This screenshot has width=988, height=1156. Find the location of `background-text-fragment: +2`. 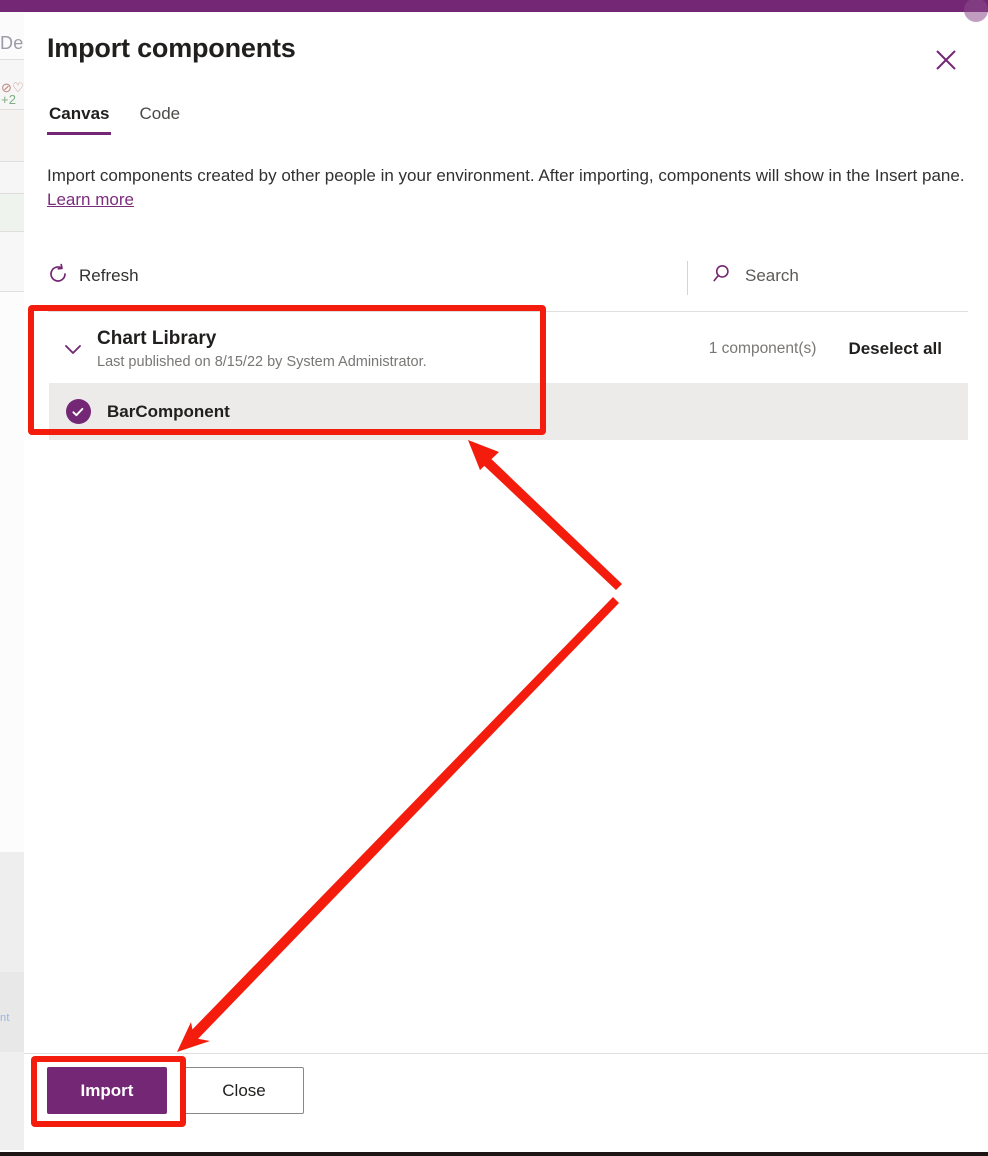

background-text-fragment: +2 is located at coordinates (9, 99).